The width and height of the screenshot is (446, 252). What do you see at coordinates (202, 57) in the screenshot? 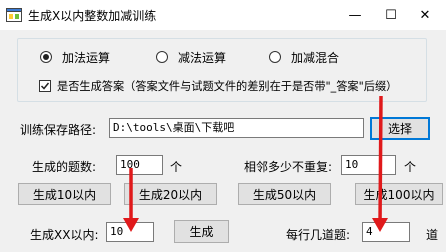
I see `radio-subtract-label: 减法运算` at bounding box center [202, 57].